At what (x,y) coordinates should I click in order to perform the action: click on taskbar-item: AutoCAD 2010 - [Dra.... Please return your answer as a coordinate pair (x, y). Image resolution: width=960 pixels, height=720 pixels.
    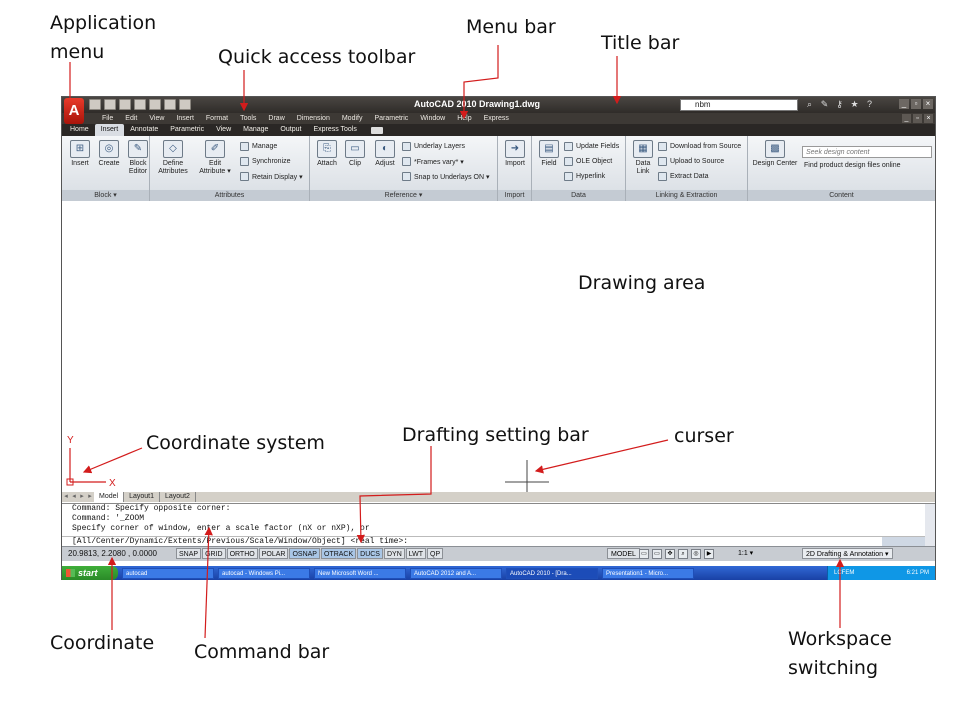
    Looking at the image, I should click on (552, 573).